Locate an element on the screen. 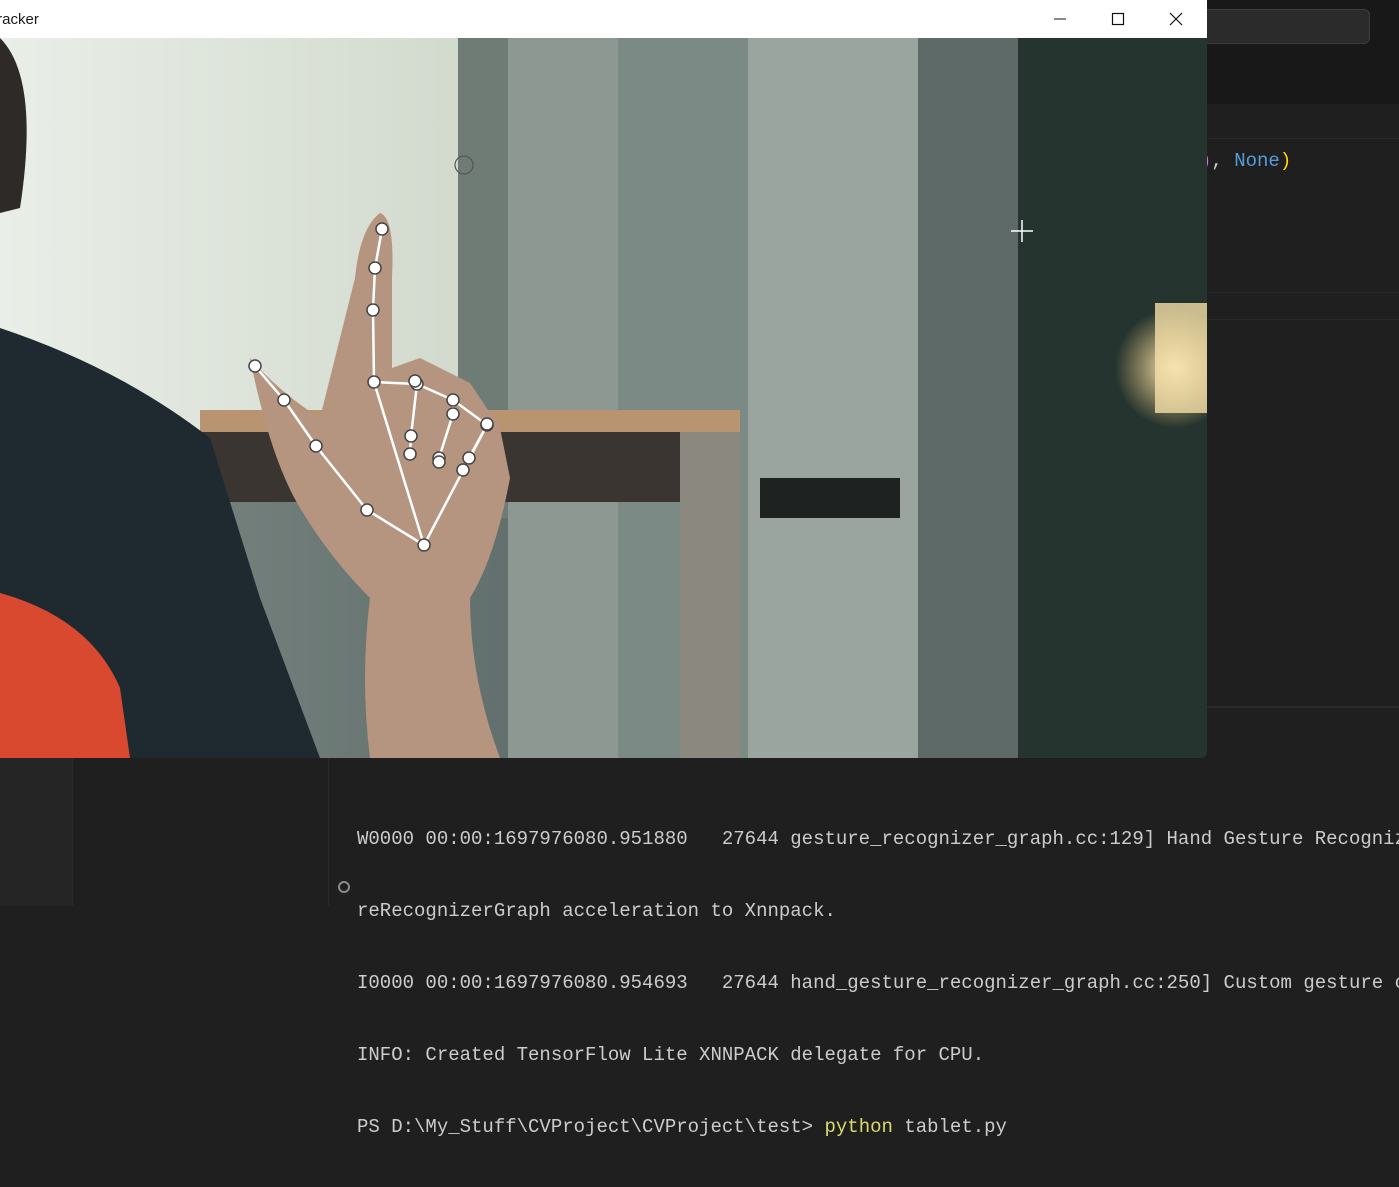 The image size is (1399, 1187). command-program: python is located at coordinates (858, 1127).